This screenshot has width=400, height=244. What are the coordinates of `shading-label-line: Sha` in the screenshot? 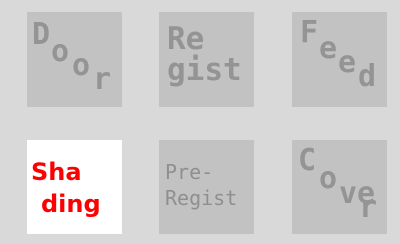 It's located at (56, 172).